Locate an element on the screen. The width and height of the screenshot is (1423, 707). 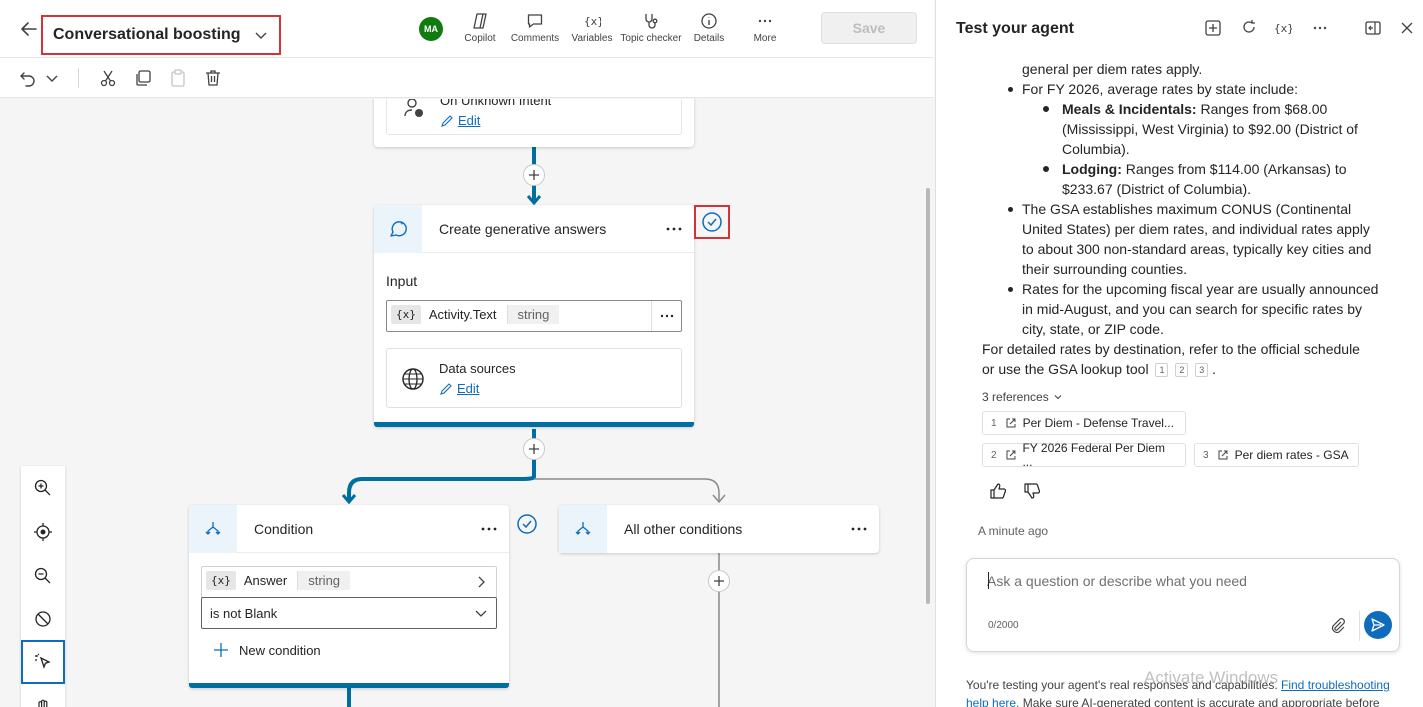
topic-checker-button: Topic checker is located at coordinates (651, 29).